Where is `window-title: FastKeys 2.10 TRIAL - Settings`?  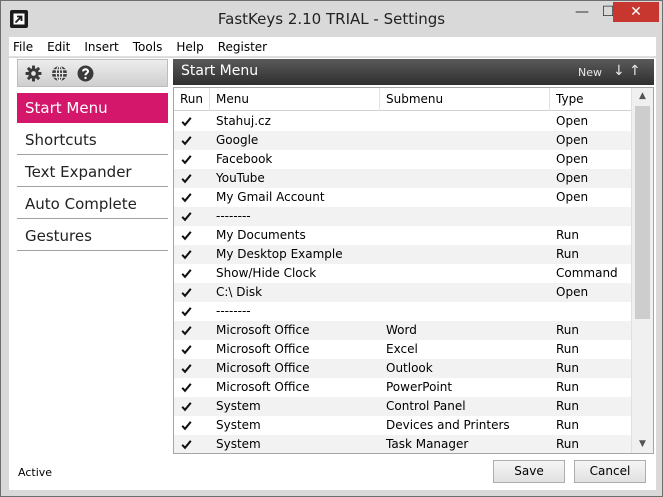
window-title: FastKeys 2.10 TRIAL - Settings is located at coordinates (331, 19).